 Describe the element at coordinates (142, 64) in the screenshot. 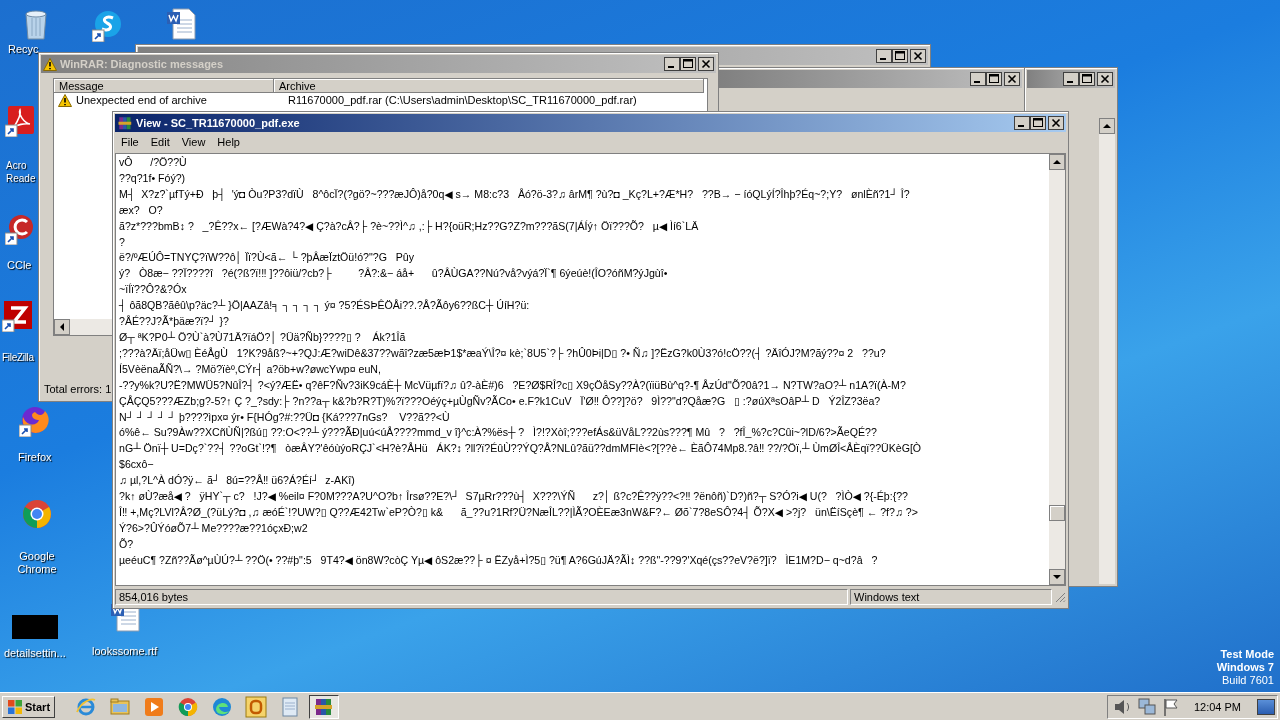

I see `window-title: WinRAR: Diagnostic messages` at that location.